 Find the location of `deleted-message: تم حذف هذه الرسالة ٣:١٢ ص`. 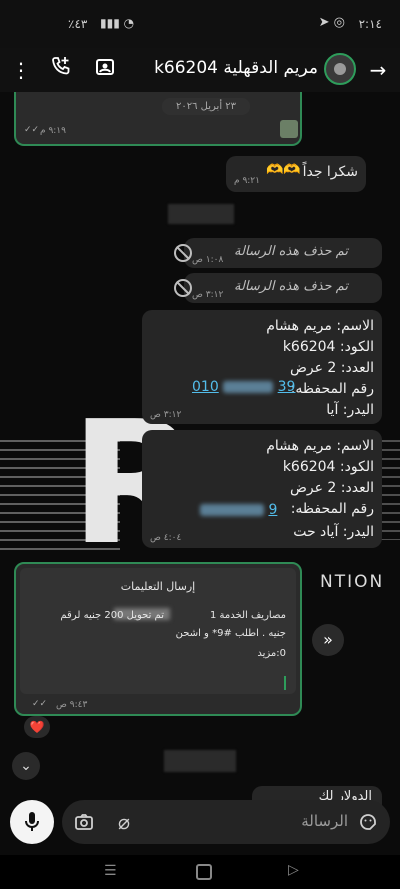

deleted-message: تم حذف هذه الرسالة ٣:١٢ ص is located at coordinates (278, 288).